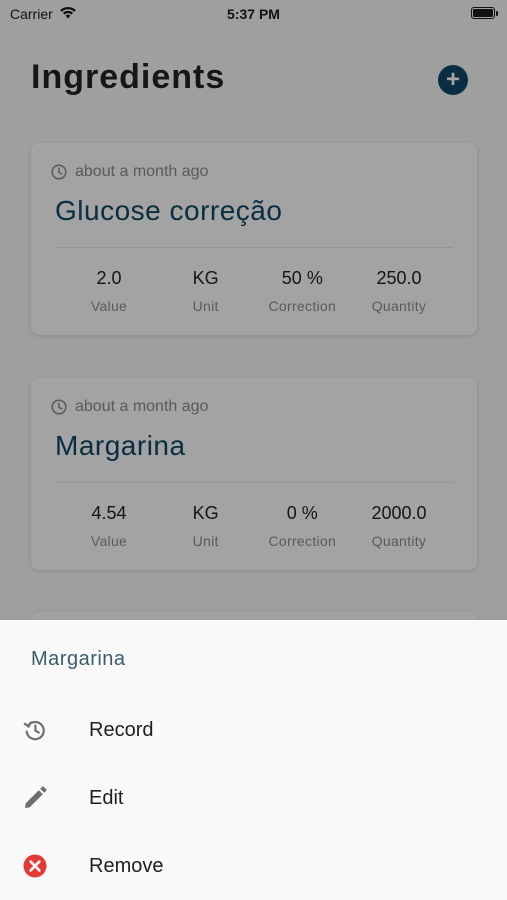 This screenshot has width=507, height=900. What do you see at coordinates (35, 866) in the screenshot?
I see `remove-circle-icon` at bounding box center [35, 866].